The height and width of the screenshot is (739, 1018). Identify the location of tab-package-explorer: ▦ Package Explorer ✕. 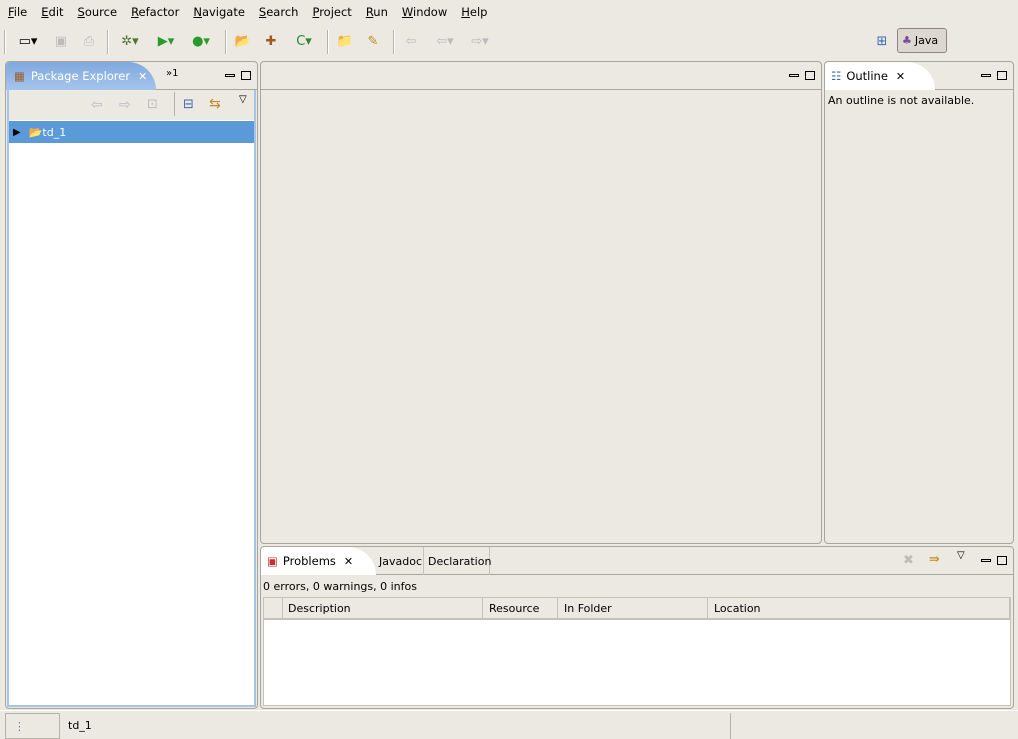
(81, 76).